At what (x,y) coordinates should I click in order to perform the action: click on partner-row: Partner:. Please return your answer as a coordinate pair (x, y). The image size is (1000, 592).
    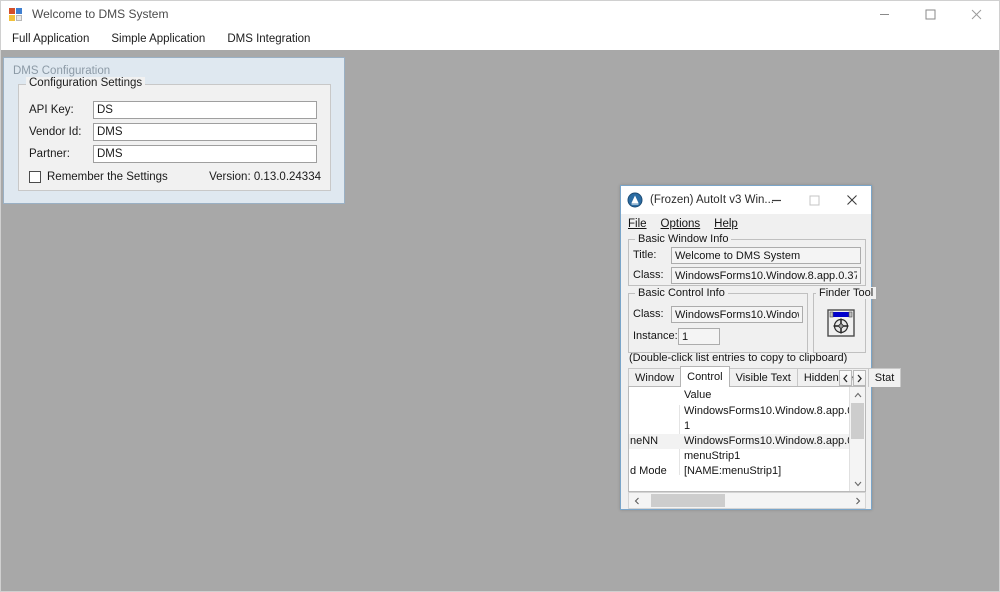
    Looking at the image, I should click on (175, 154).